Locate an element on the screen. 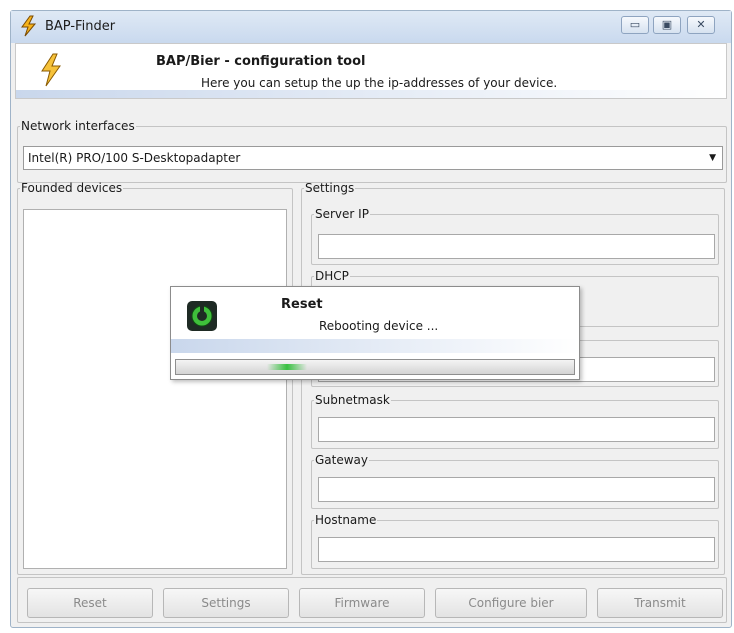  subnetmask-label: Subnetmask is located at coordinates (352, 400).